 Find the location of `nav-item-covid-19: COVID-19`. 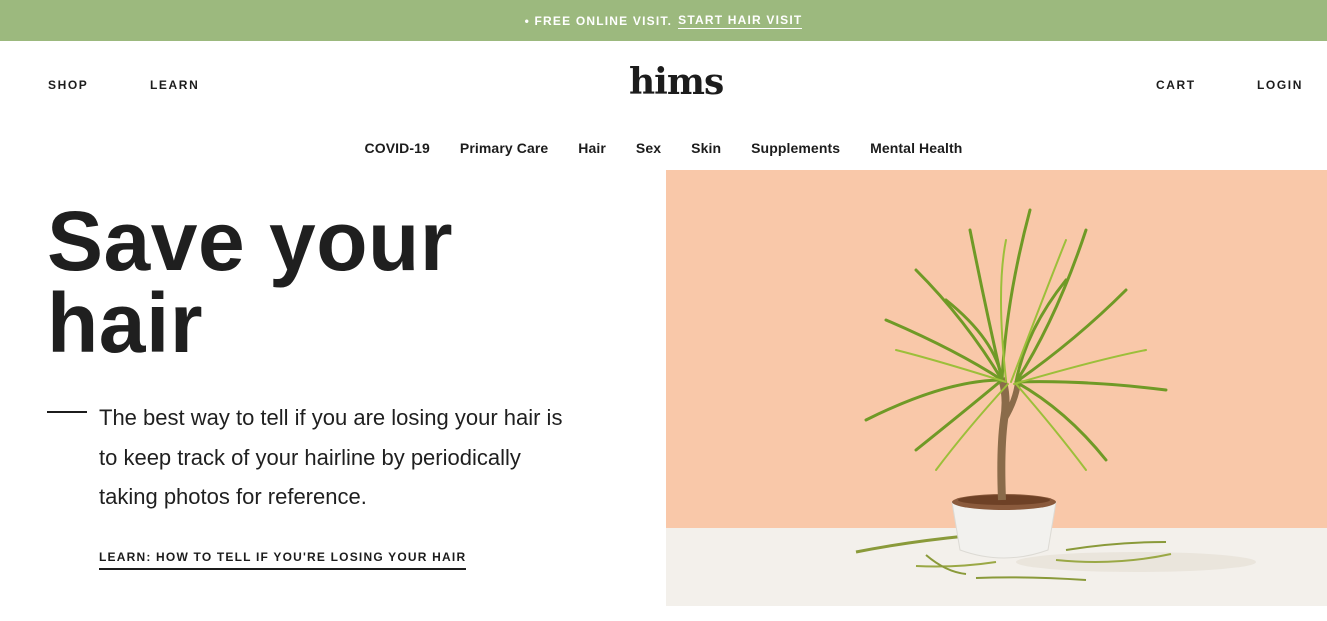

nav-item-covid-19: COVID-19 is located at coordinates (397, 148).